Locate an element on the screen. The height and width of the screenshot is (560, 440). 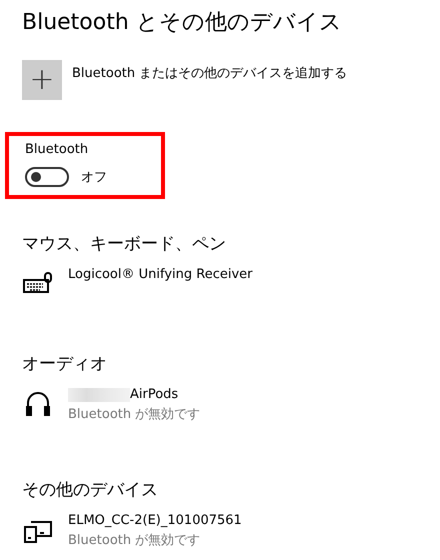
page-title: Bluetooth とその他のデバイス is located at coordinates (182, 23).